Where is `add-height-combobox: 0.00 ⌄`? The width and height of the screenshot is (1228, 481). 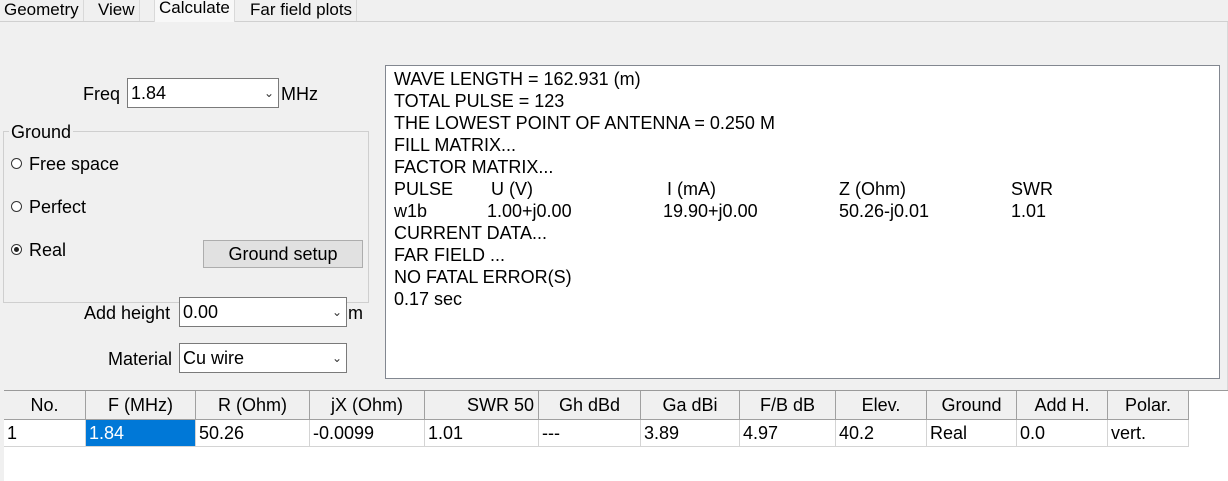
add-height-combobox: 0.00 ⌄ is located at coordinates (263, 312).